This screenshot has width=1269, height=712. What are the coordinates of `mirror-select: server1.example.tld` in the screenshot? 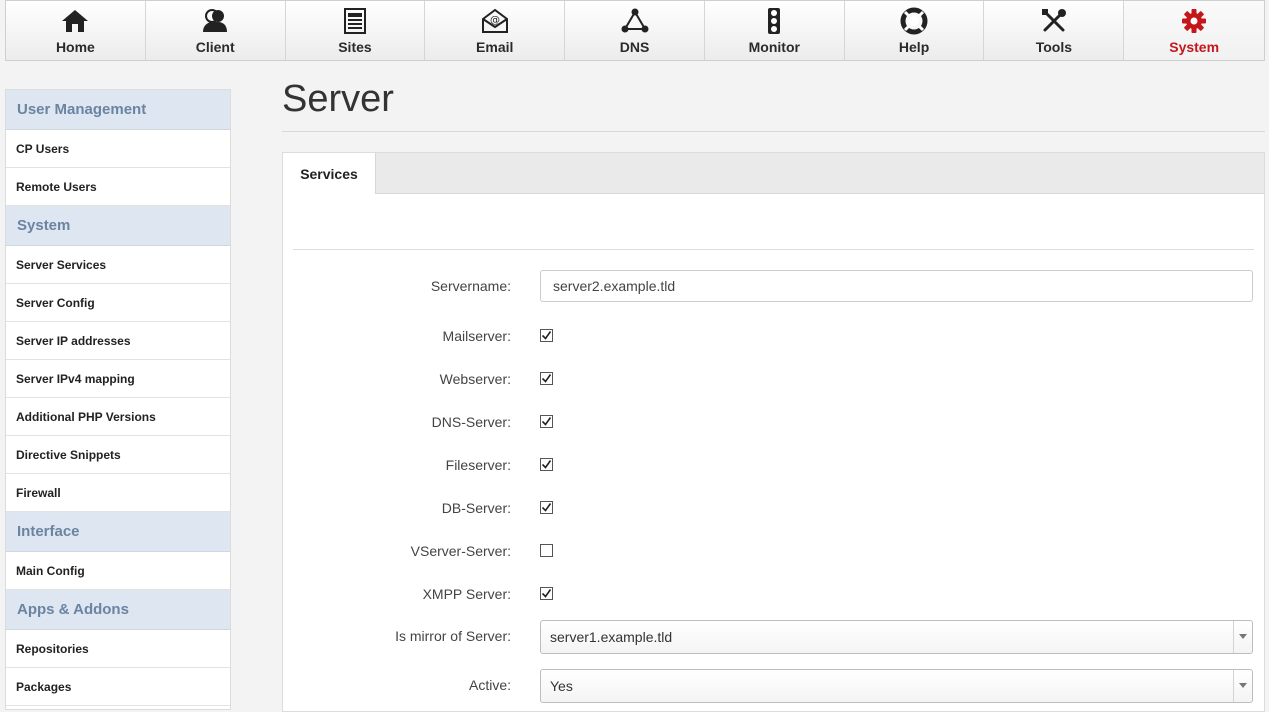 It's located at (896, 637).